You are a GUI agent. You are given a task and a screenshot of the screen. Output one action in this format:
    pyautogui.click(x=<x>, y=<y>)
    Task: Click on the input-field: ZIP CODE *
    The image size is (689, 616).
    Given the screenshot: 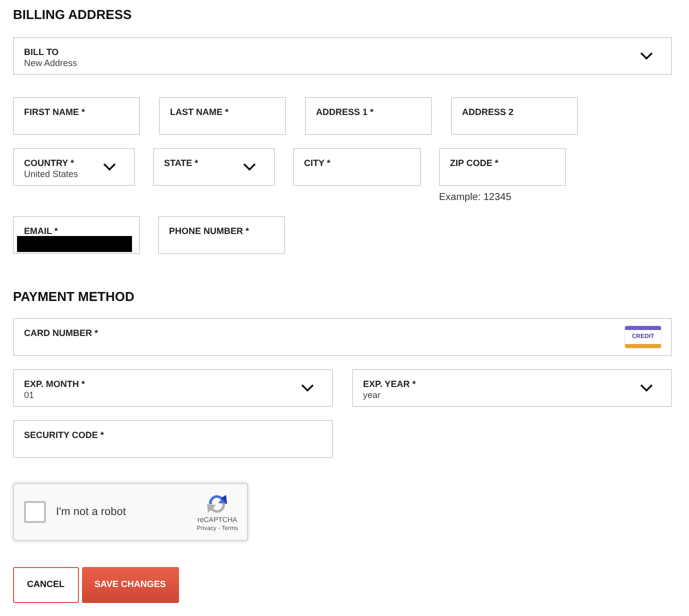 What is the action you would take?
    pyautogui.click(x=502, y=167)
    